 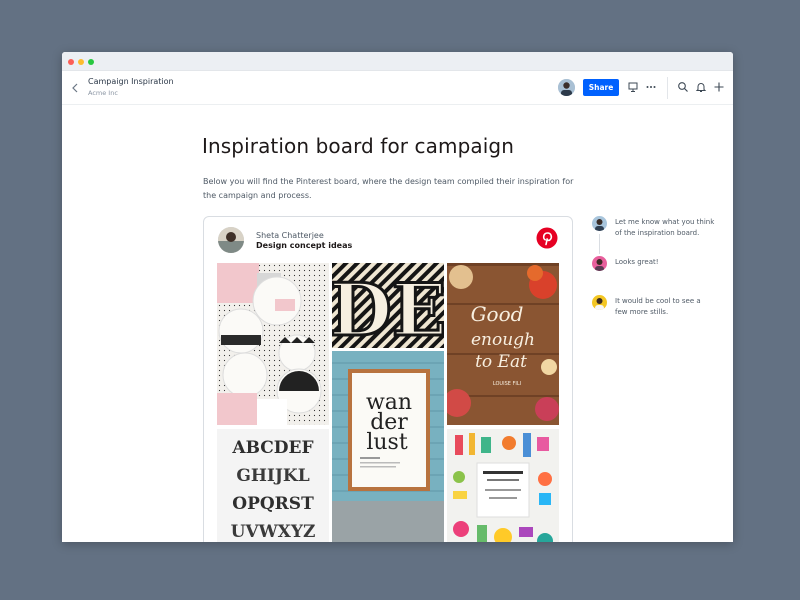 I want to click on embed-author: Sheta Chatterjee, so click(x=290, y=235).